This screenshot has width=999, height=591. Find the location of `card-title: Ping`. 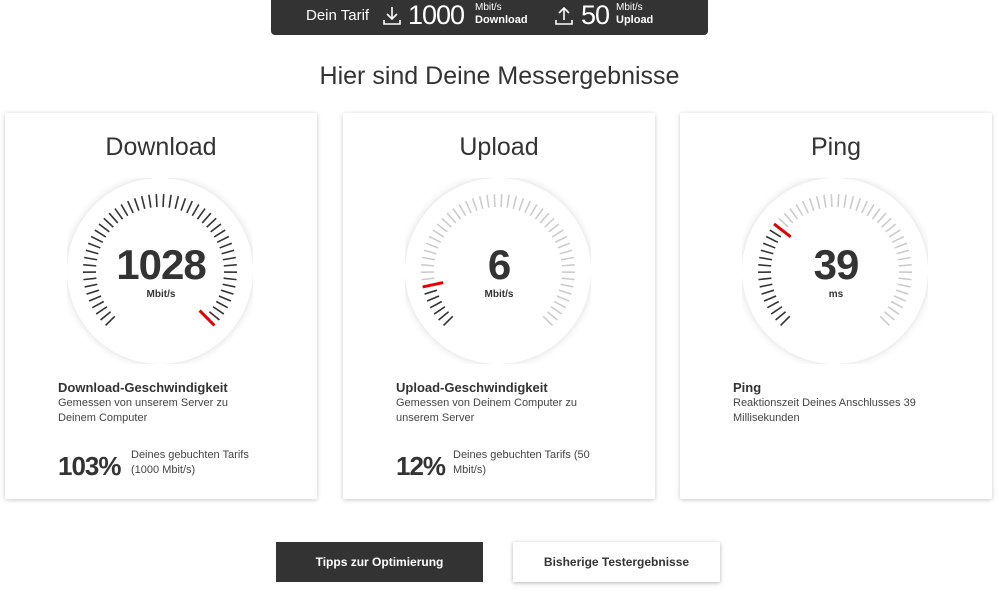

card-title: Ping is located at coordinates (836, 147).